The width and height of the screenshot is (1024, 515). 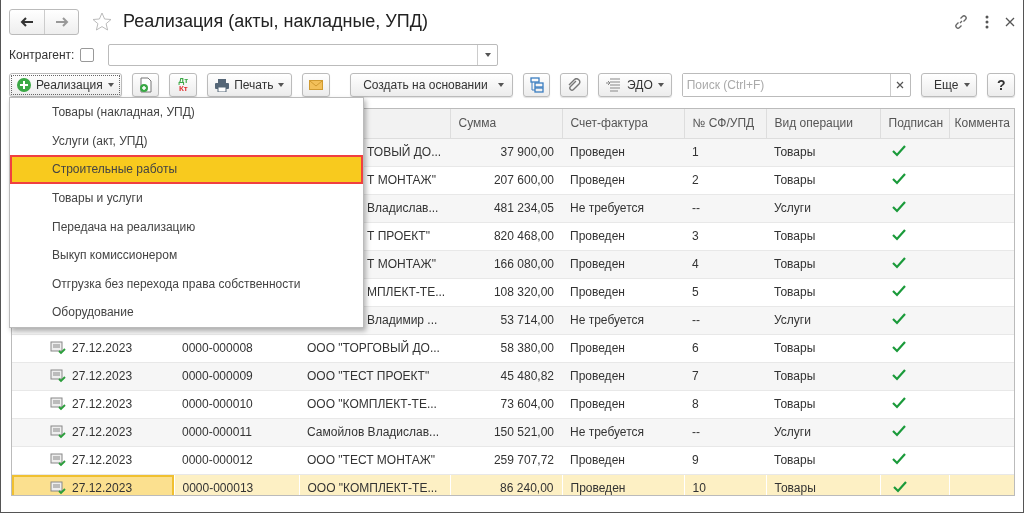 I want to click on email-button, so click(x=316, y=85).